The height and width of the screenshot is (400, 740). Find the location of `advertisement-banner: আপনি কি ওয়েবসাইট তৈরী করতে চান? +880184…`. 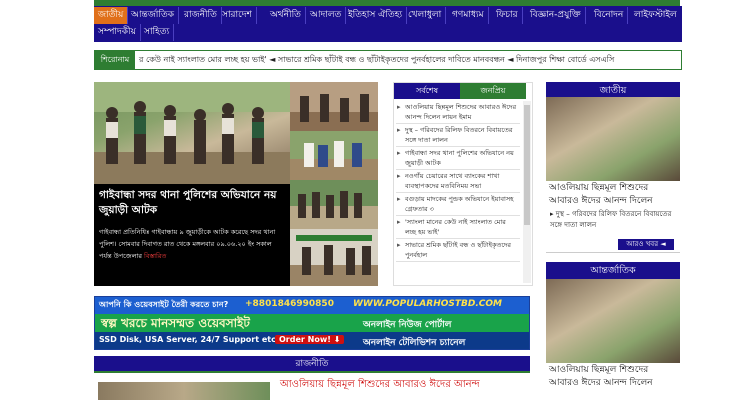

advertisement-banner: আপনি কি ওয়েবসাইট তৈরী করতে চান? +880184… is located at coordinates (312, 323).